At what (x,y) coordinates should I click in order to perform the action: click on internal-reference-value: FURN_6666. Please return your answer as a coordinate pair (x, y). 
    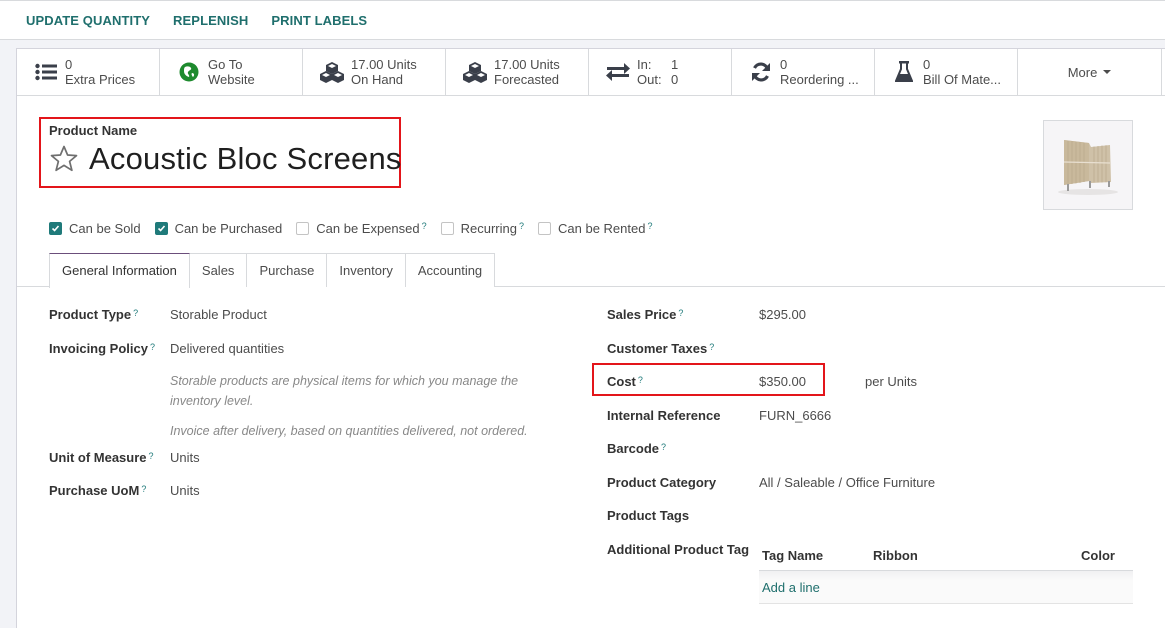
    Looking at the image, I should click on (795, 415).